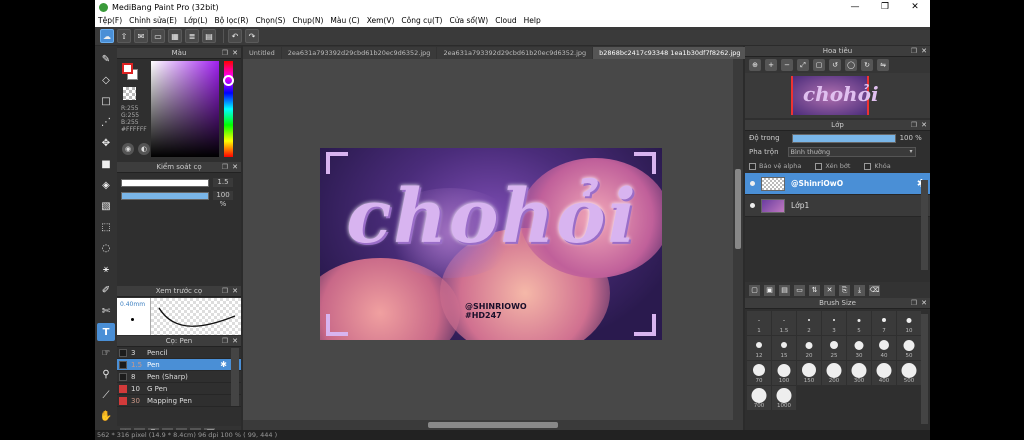 This screenshot has width=1024, height=440. I want to click on bucket-tool-icon: ◈, so click(106, 185).